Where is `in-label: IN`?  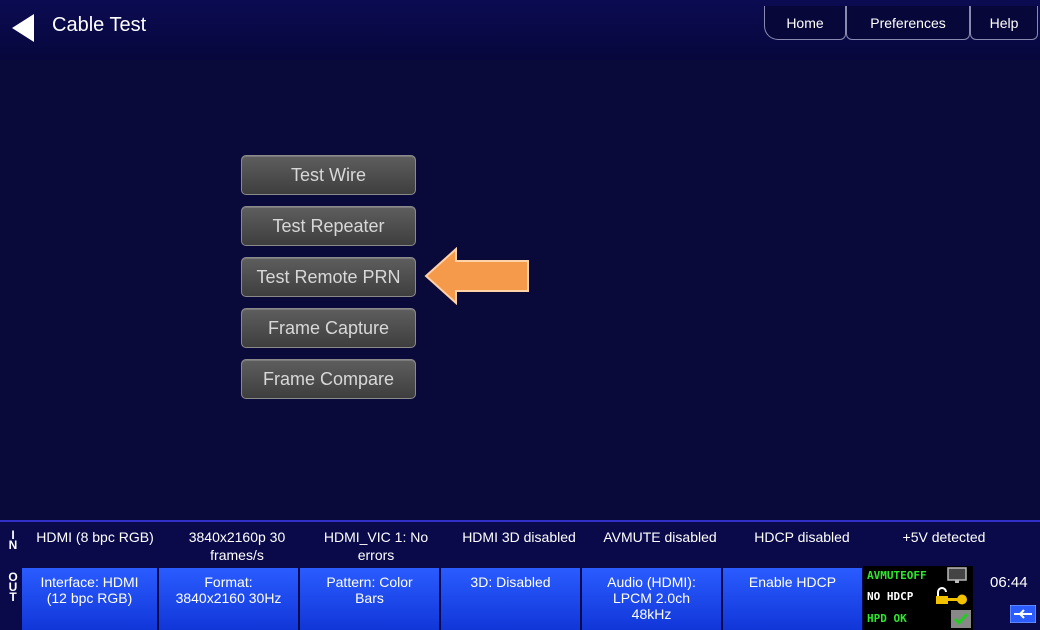
in-label: IN is located at coordinates (13, 540).